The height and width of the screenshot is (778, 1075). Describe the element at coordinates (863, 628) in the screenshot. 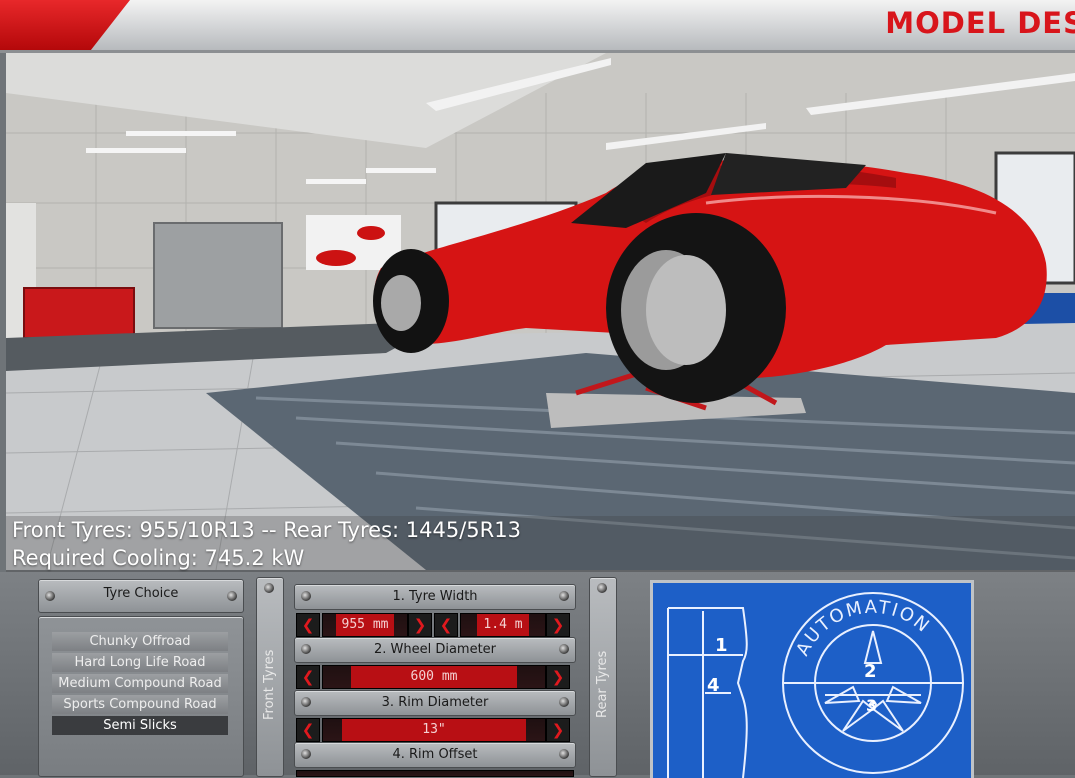

I see `blueprint-brand: AUTOMATION` at that location.